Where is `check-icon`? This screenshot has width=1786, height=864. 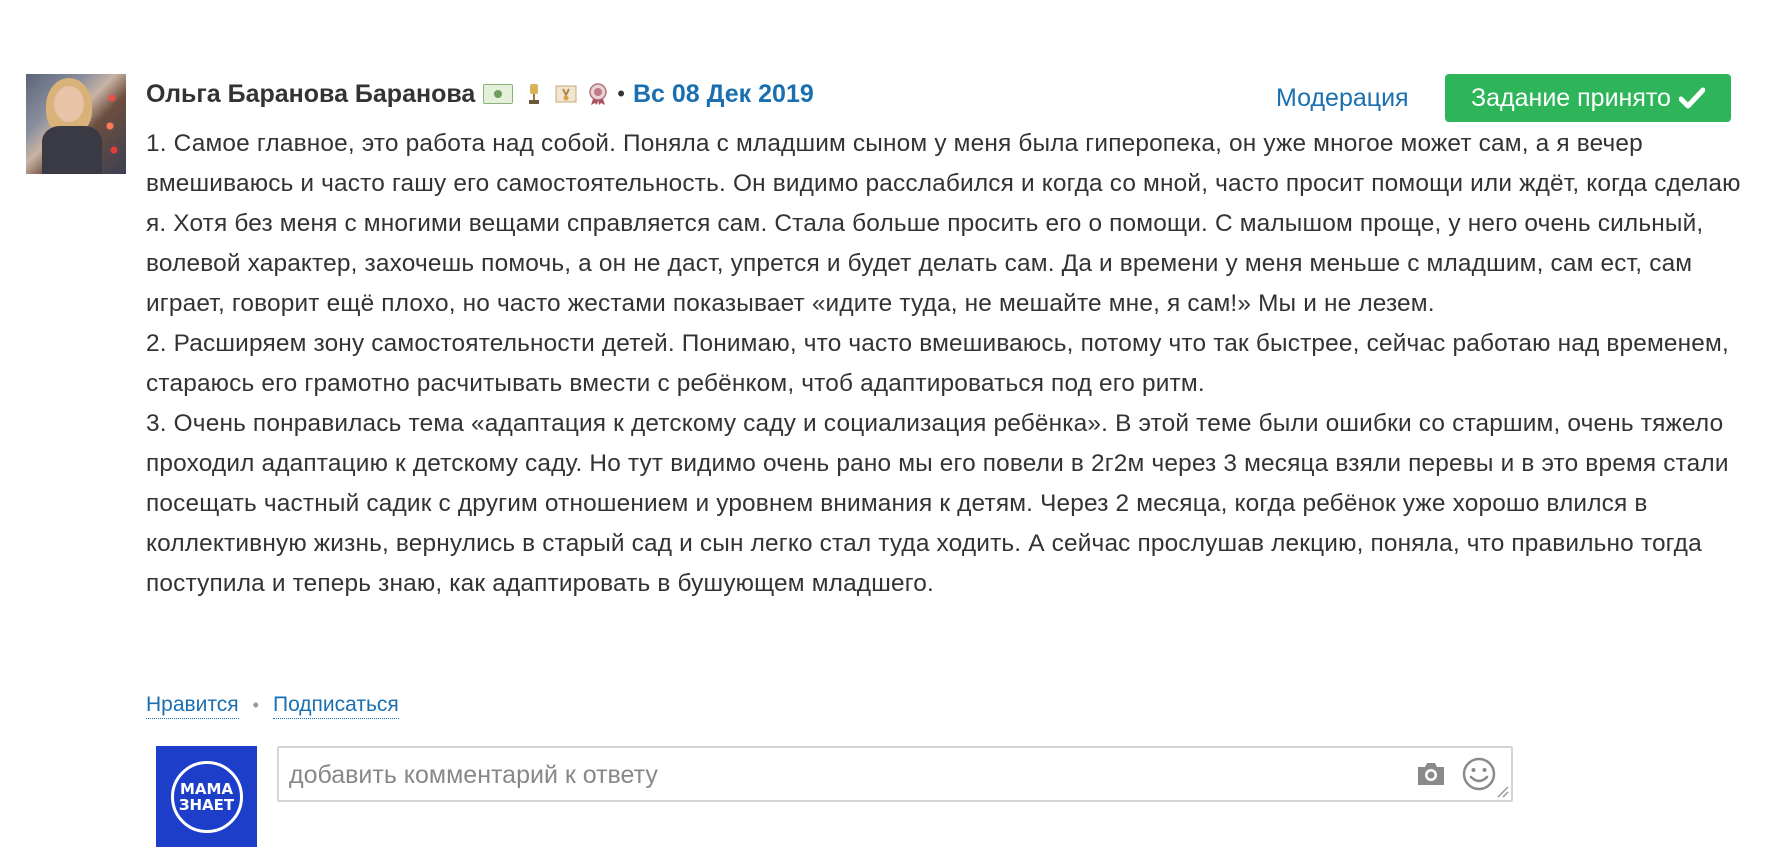 check-icon is located at coordinates (1691, 98).